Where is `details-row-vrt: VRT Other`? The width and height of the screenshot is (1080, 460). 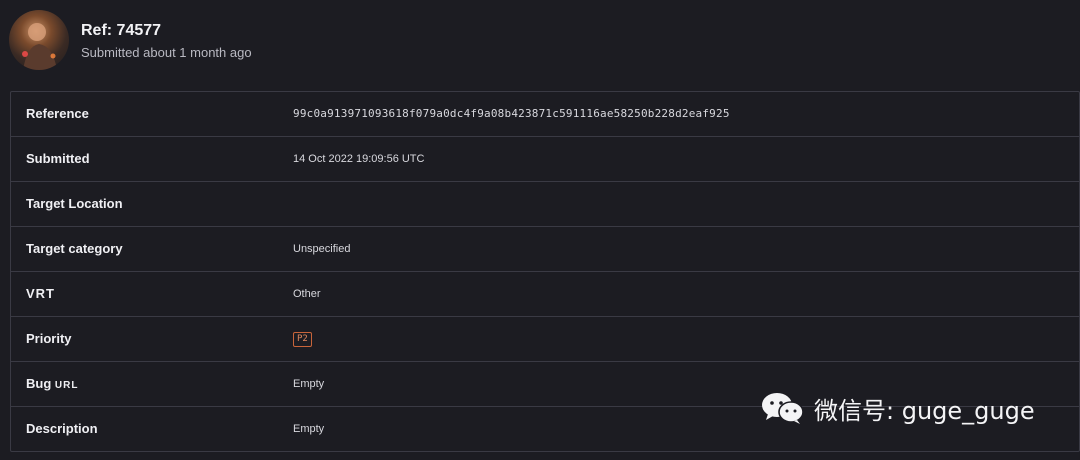 details-row-vrt: VRT Other is located at coordinates (545, 294).